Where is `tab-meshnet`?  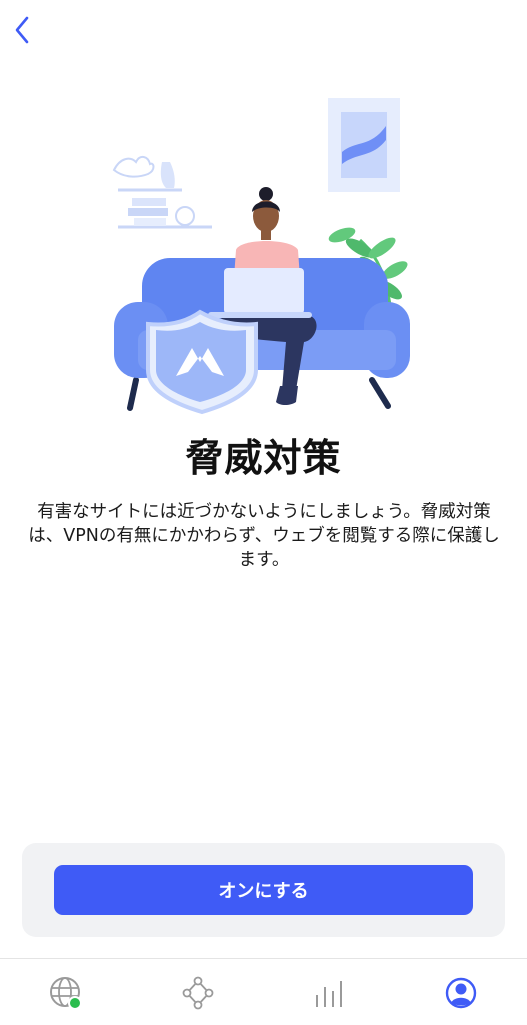 tab-meshnet is located at coordinates (198, 993).